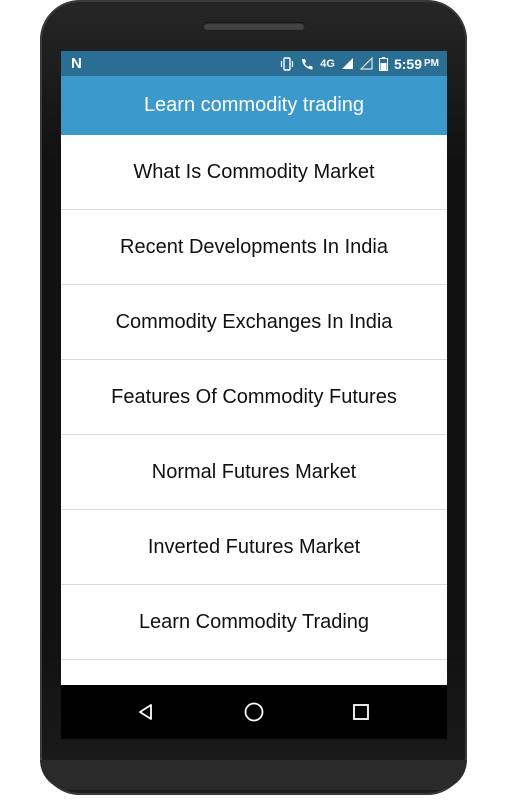 Image resolution: width=507 pixels, height=800 pixels. Describe the element at coordinates (383, 63) in the screenshot. I see `battery-icon` at that location.